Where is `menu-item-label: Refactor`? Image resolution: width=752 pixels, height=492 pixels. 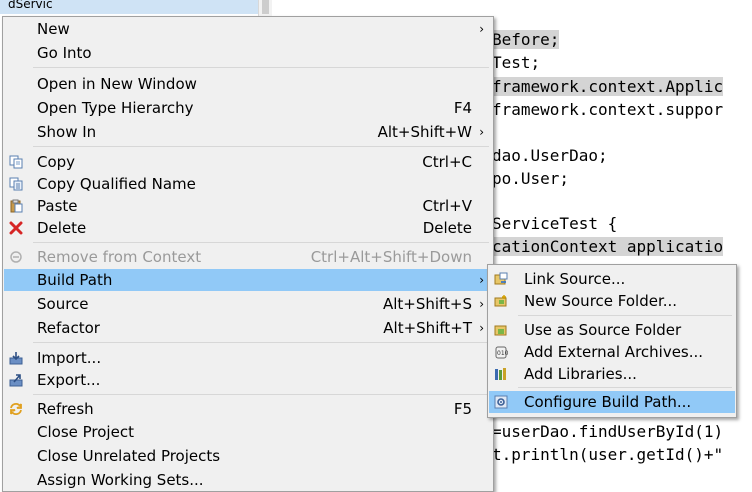
menu-item-label: Refactor is located at coordinates (68, 328).